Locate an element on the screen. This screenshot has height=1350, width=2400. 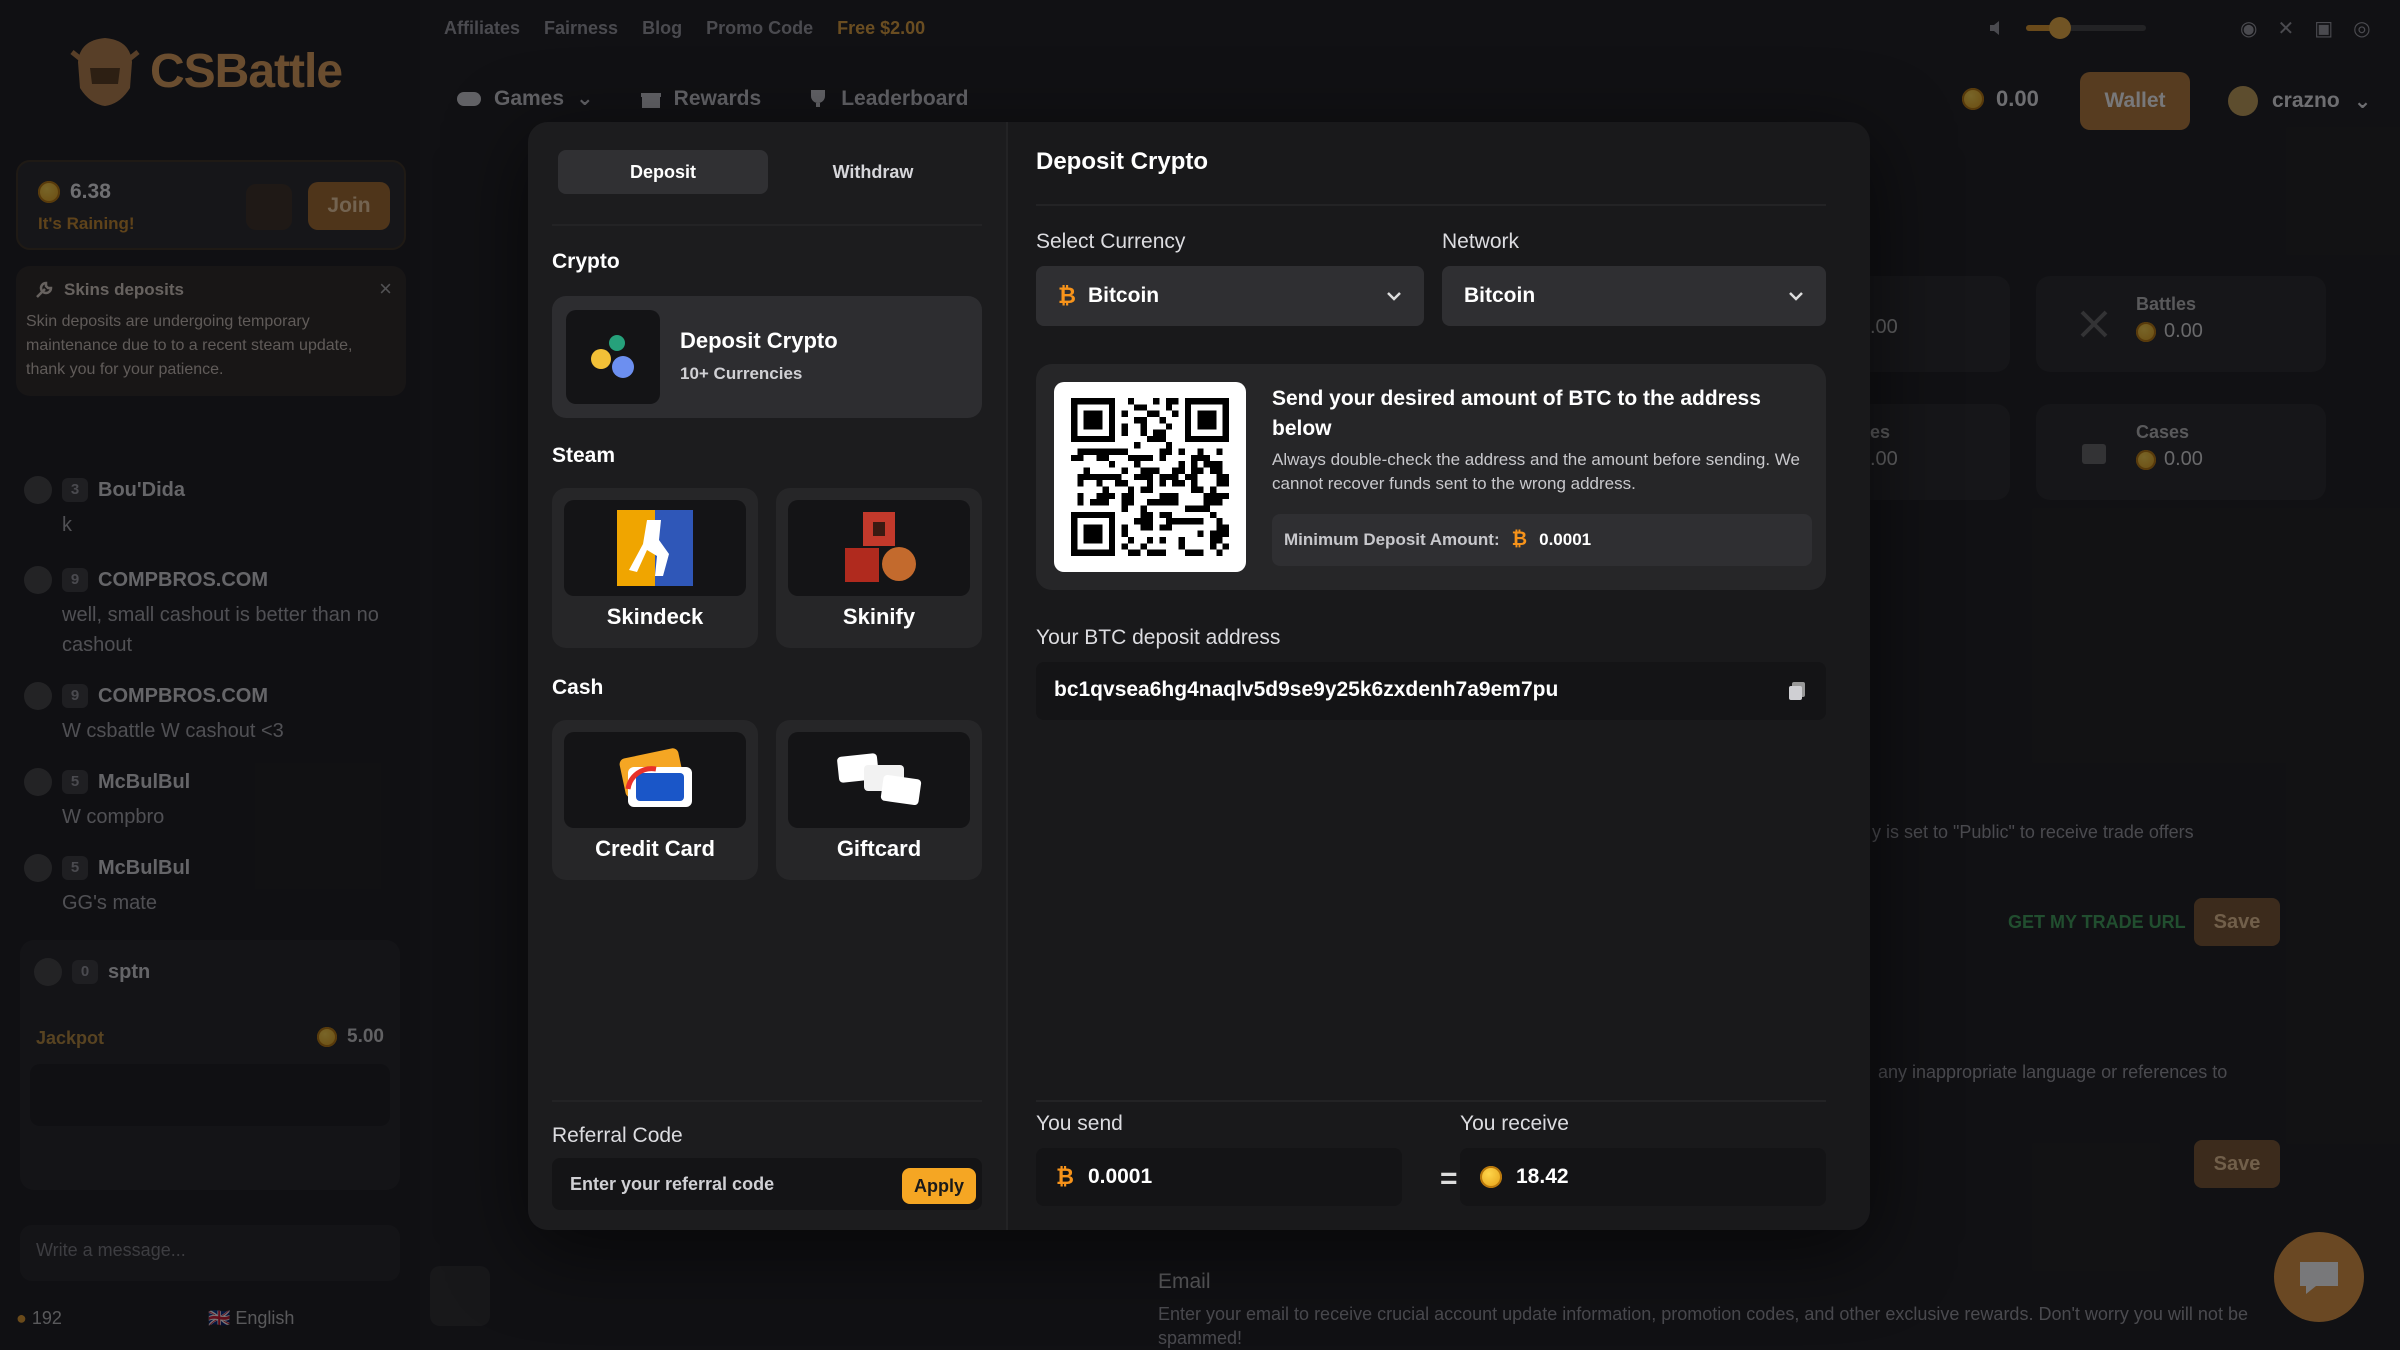
x-icon: ✕ is located at coordinates (2285, 28).